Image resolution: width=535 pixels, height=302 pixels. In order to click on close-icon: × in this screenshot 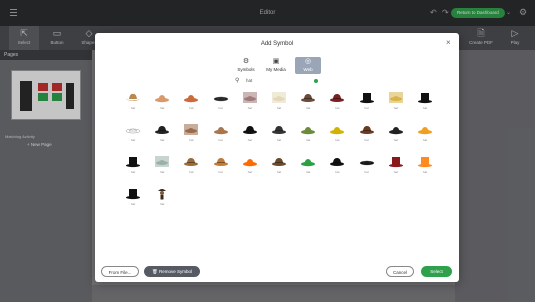, I will do `click(448, 42)`.